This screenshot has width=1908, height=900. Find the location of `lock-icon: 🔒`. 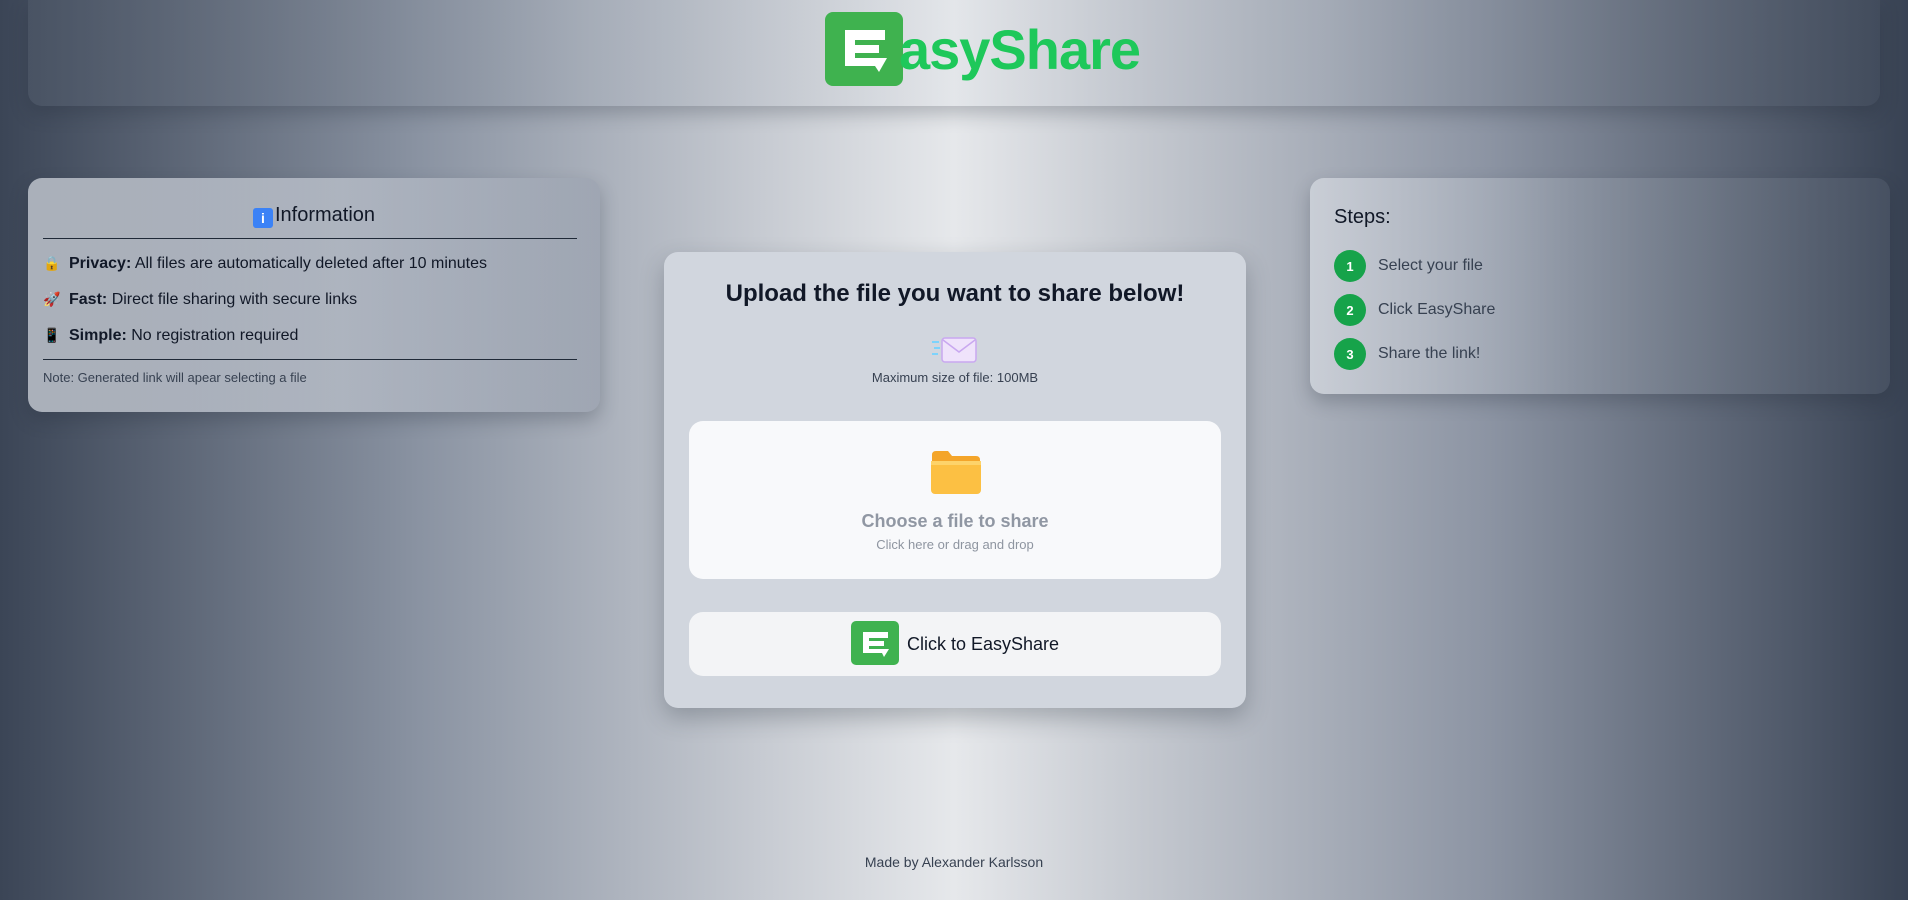

lock-icon: 🔒 is located at coordinates (52, 263).